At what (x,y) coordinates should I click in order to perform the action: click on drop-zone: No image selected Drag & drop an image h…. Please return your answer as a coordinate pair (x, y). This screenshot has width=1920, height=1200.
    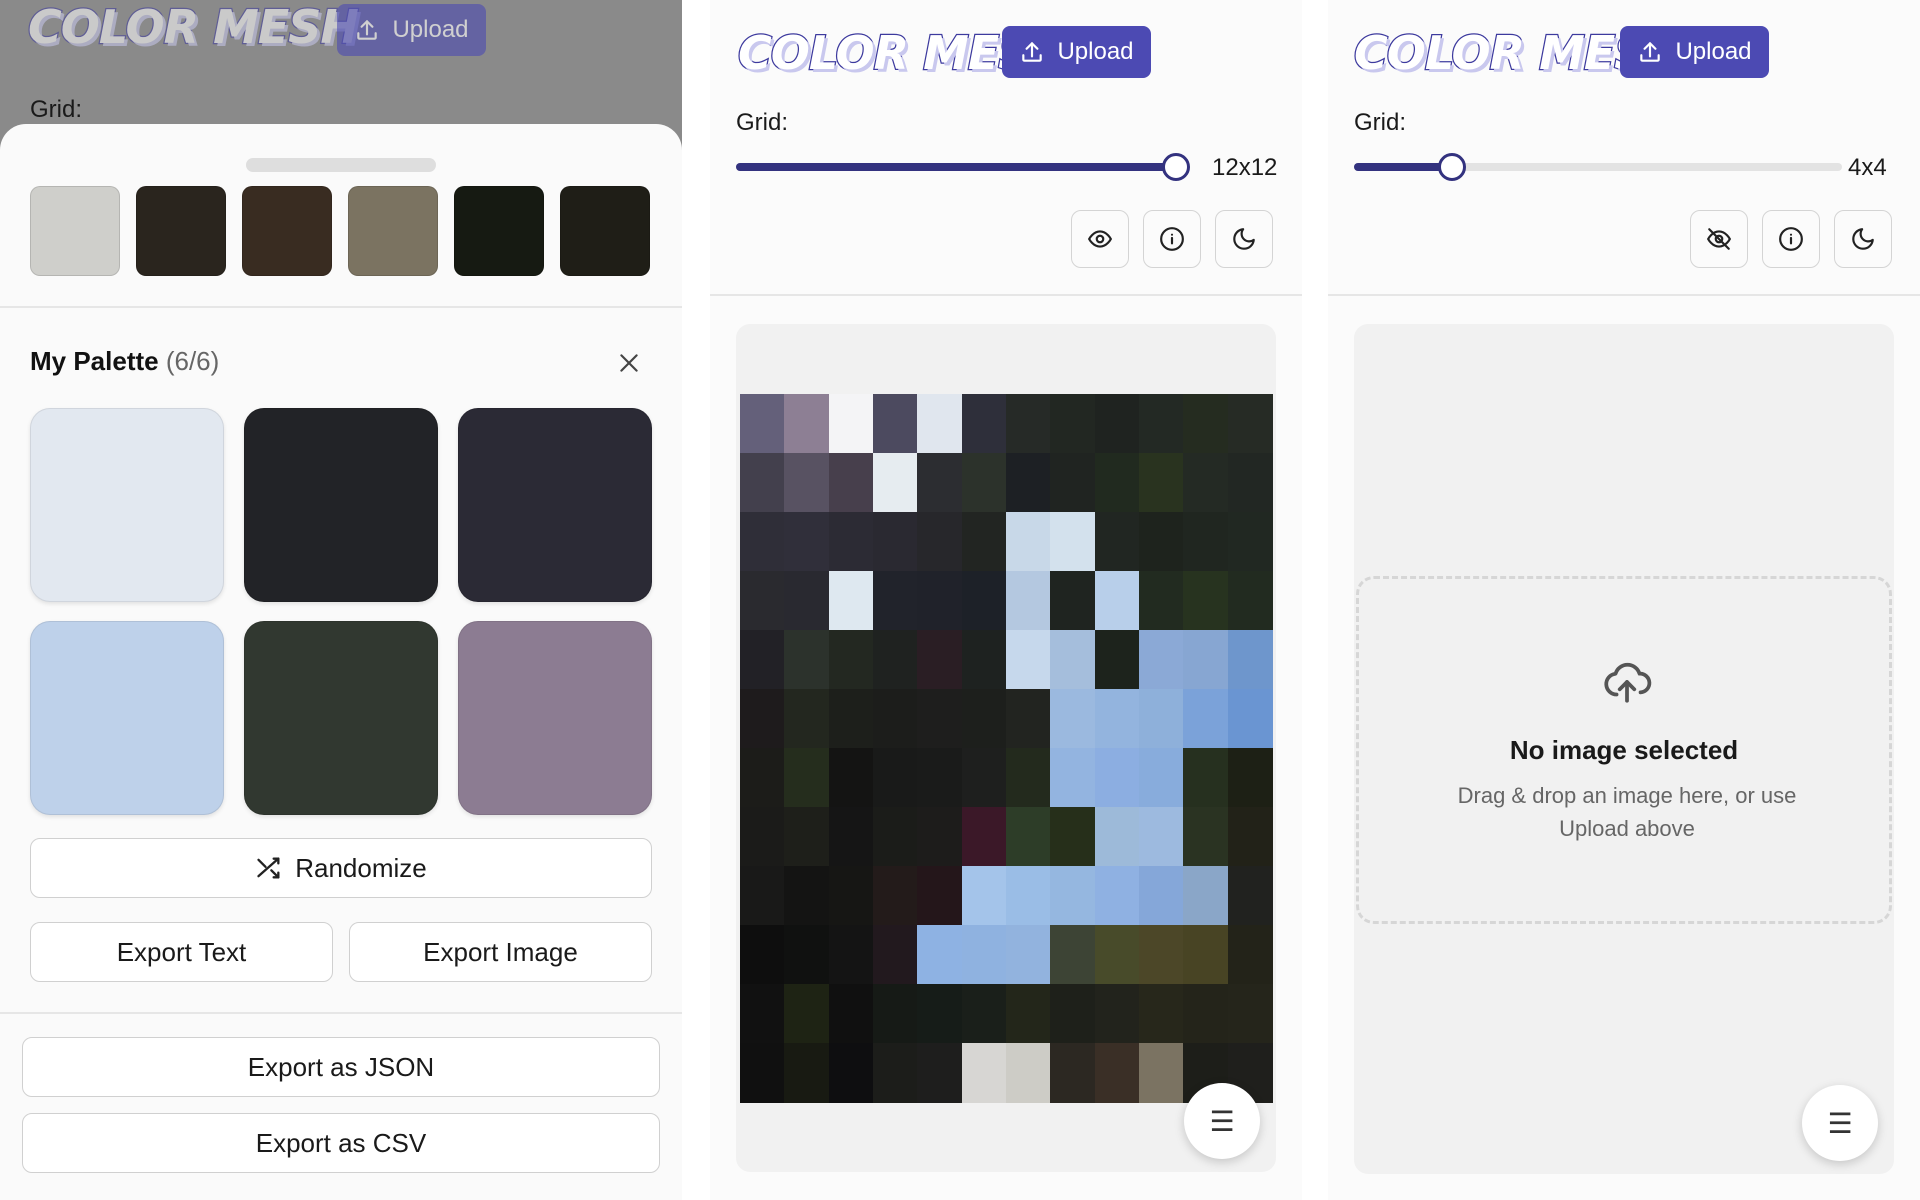
    Looking at the image, I should click on (1624, 750).